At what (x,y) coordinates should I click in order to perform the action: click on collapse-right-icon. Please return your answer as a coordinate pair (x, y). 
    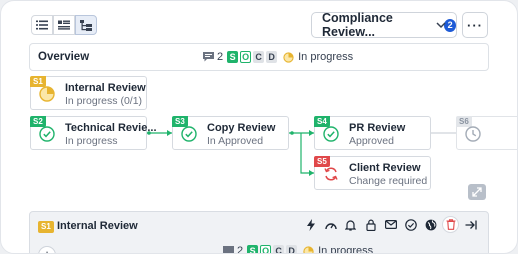
    Looking at the image, I should click on (471, 224).